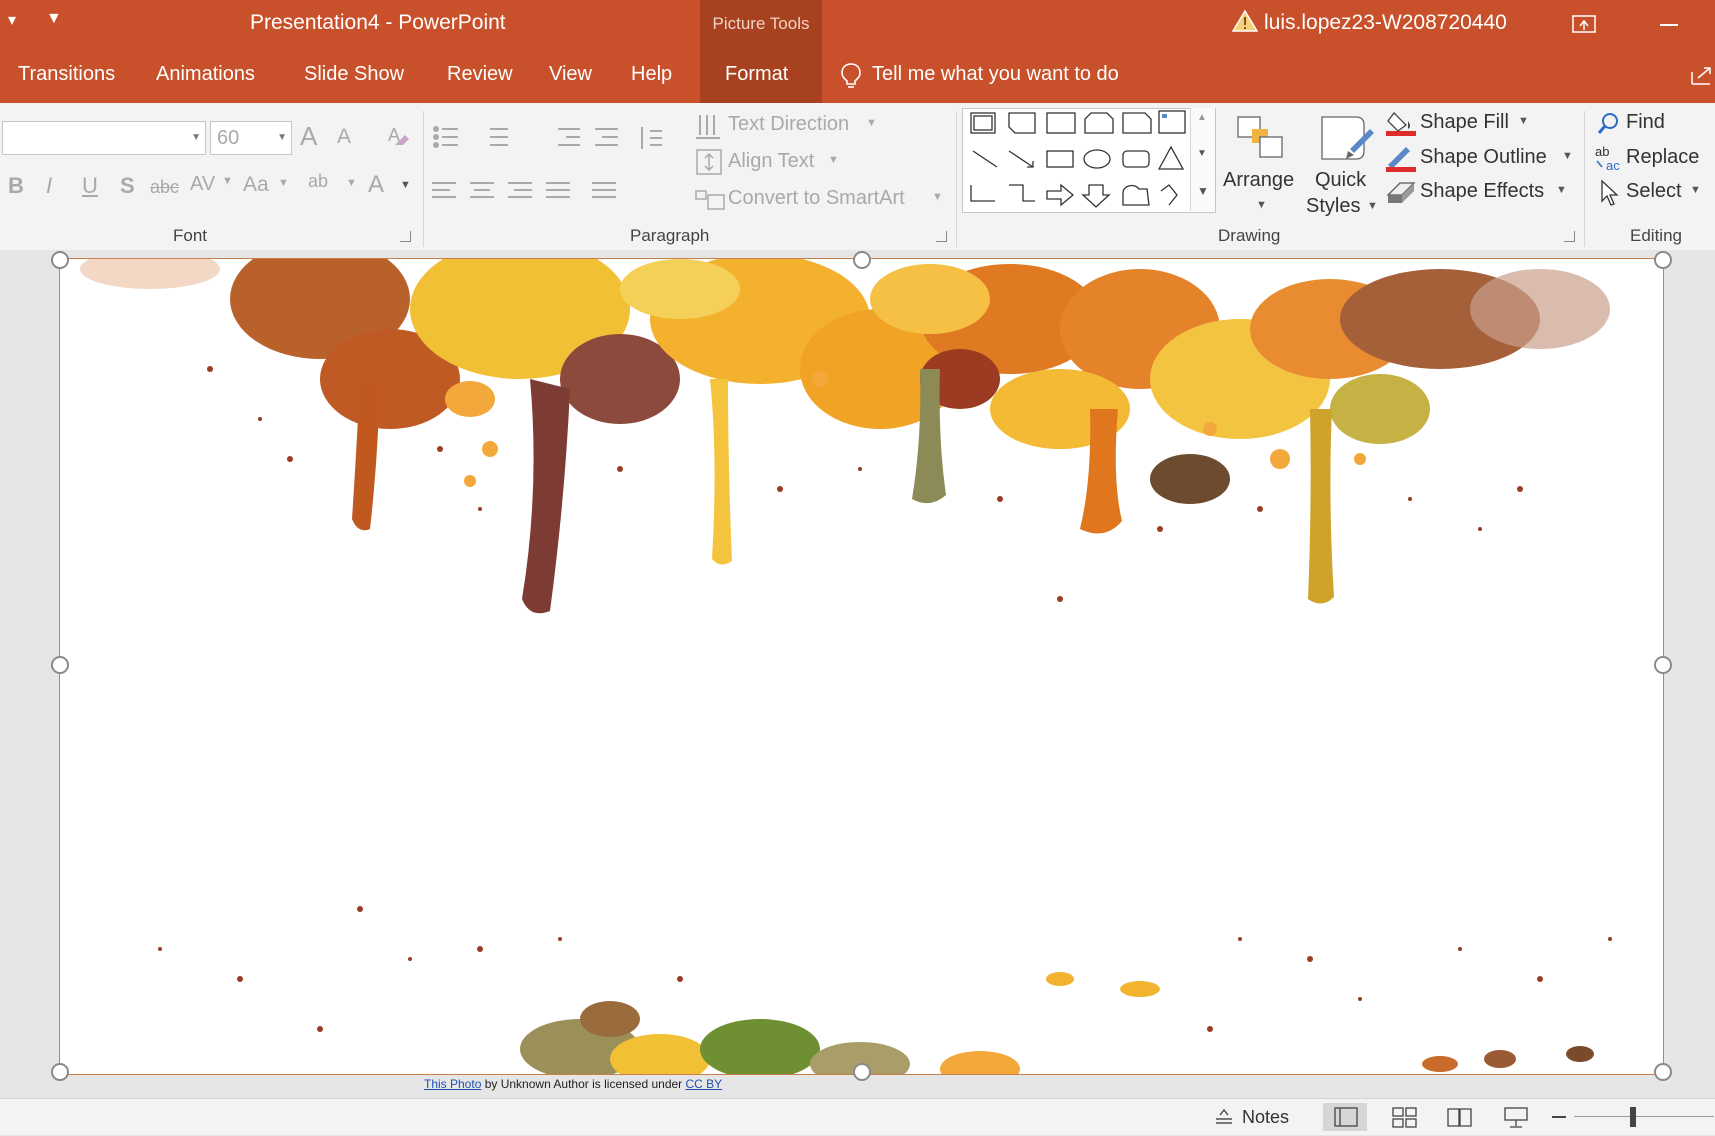 This screenshot has width=1715, height=1136. What do you see at coordinates (1202, 159) in the screenshot?
I see `shapes-gallery-scrollbar: ▲ ▼ ▼` at bounding box center [1202, 159].